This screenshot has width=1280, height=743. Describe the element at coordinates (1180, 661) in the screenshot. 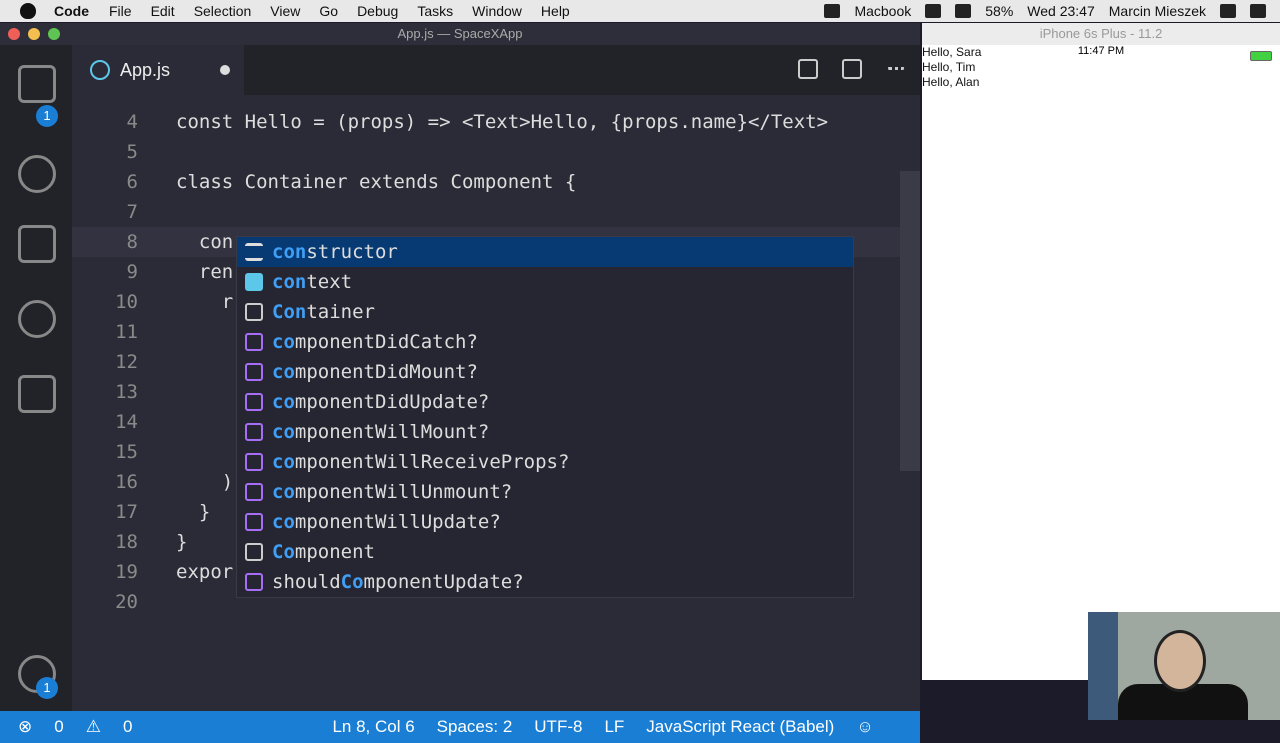

I see `presenter-head` at that location.